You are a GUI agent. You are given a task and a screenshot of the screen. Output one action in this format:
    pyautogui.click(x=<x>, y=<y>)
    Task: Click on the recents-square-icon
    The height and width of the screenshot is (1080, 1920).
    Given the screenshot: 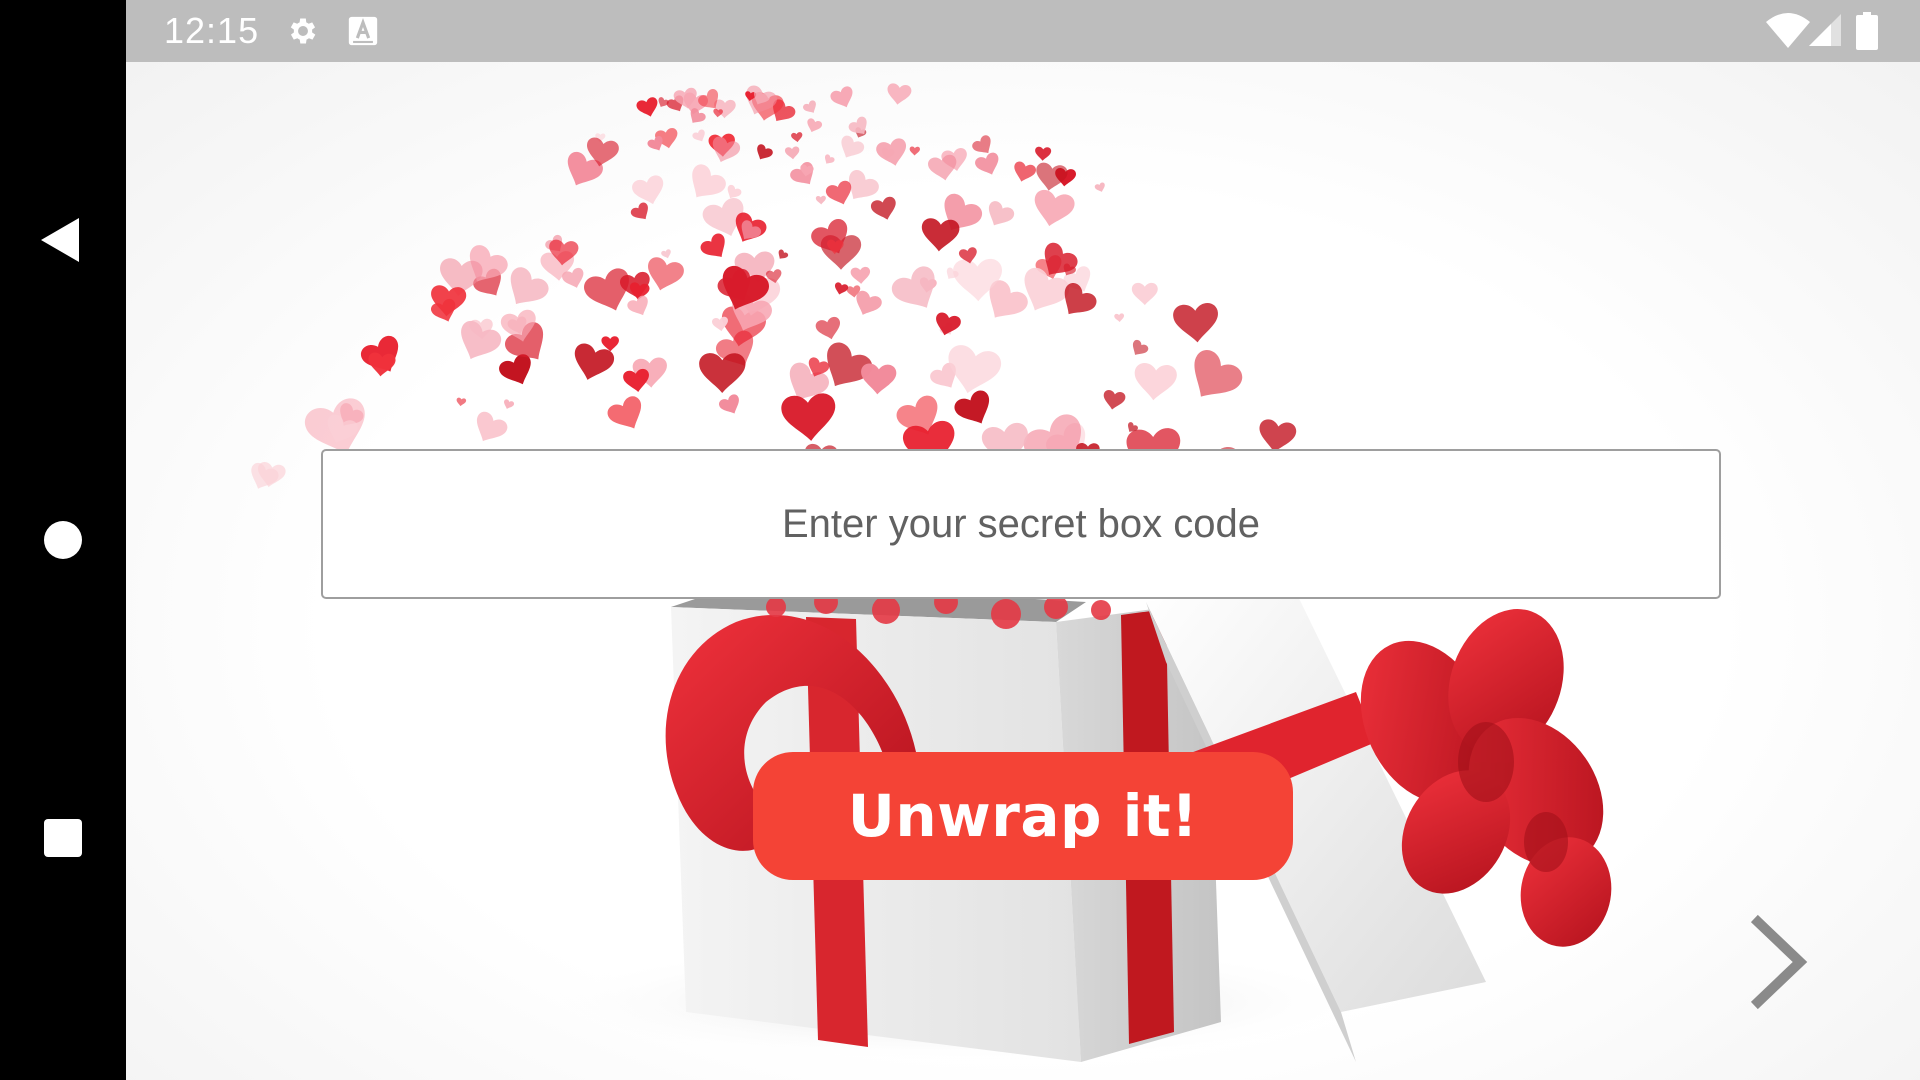 What is the action you would take?
    pyautogui.click(x=63, y=838)
    